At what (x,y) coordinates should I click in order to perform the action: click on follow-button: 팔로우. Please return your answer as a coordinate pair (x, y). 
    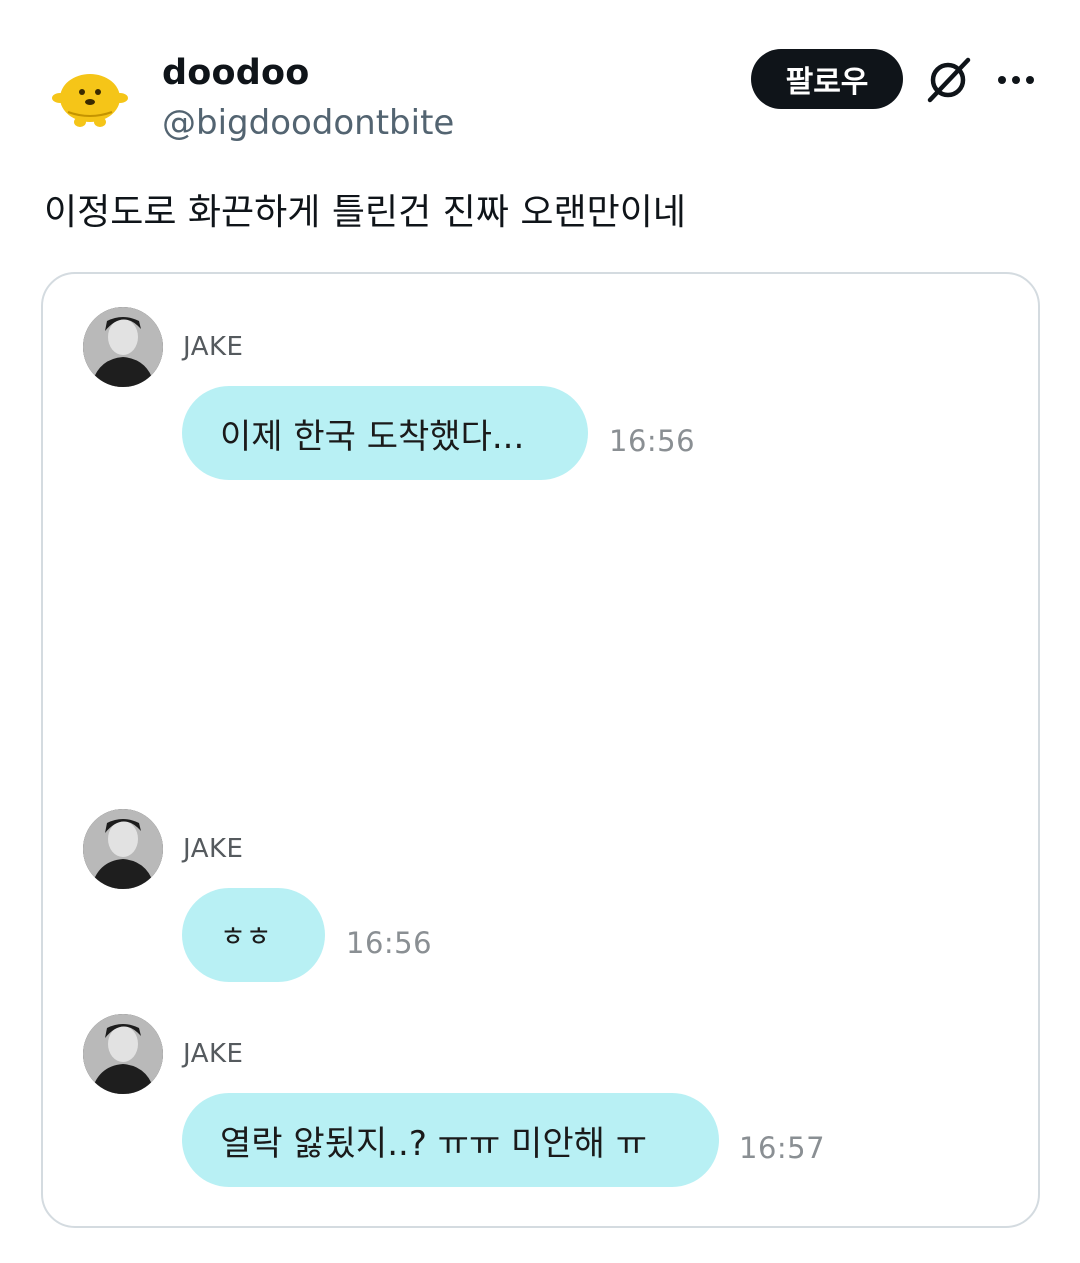
    Looking at the image, I should click on (827, 79).